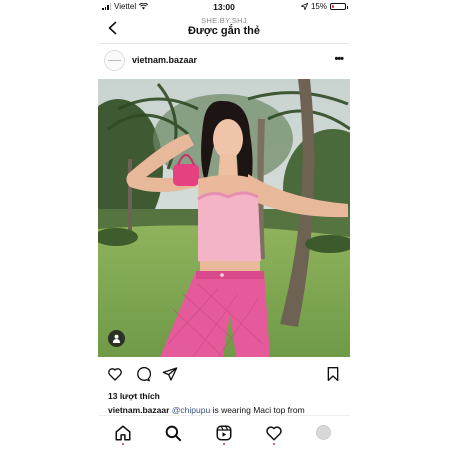  I want to click on battery-percent: 15%, so click(318, 6).